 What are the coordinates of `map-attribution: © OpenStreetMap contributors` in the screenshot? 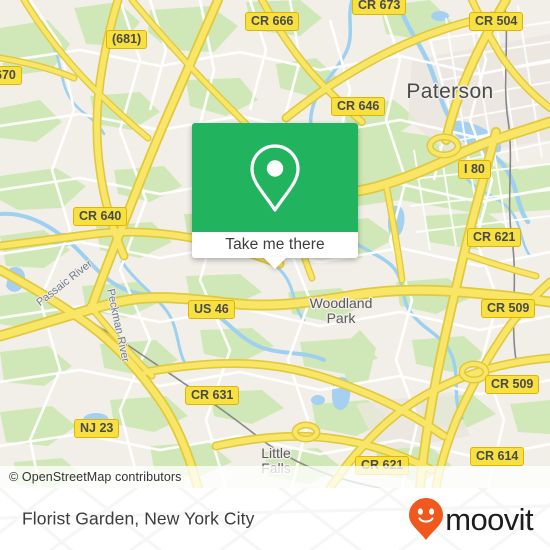 It's located at (275, 477).